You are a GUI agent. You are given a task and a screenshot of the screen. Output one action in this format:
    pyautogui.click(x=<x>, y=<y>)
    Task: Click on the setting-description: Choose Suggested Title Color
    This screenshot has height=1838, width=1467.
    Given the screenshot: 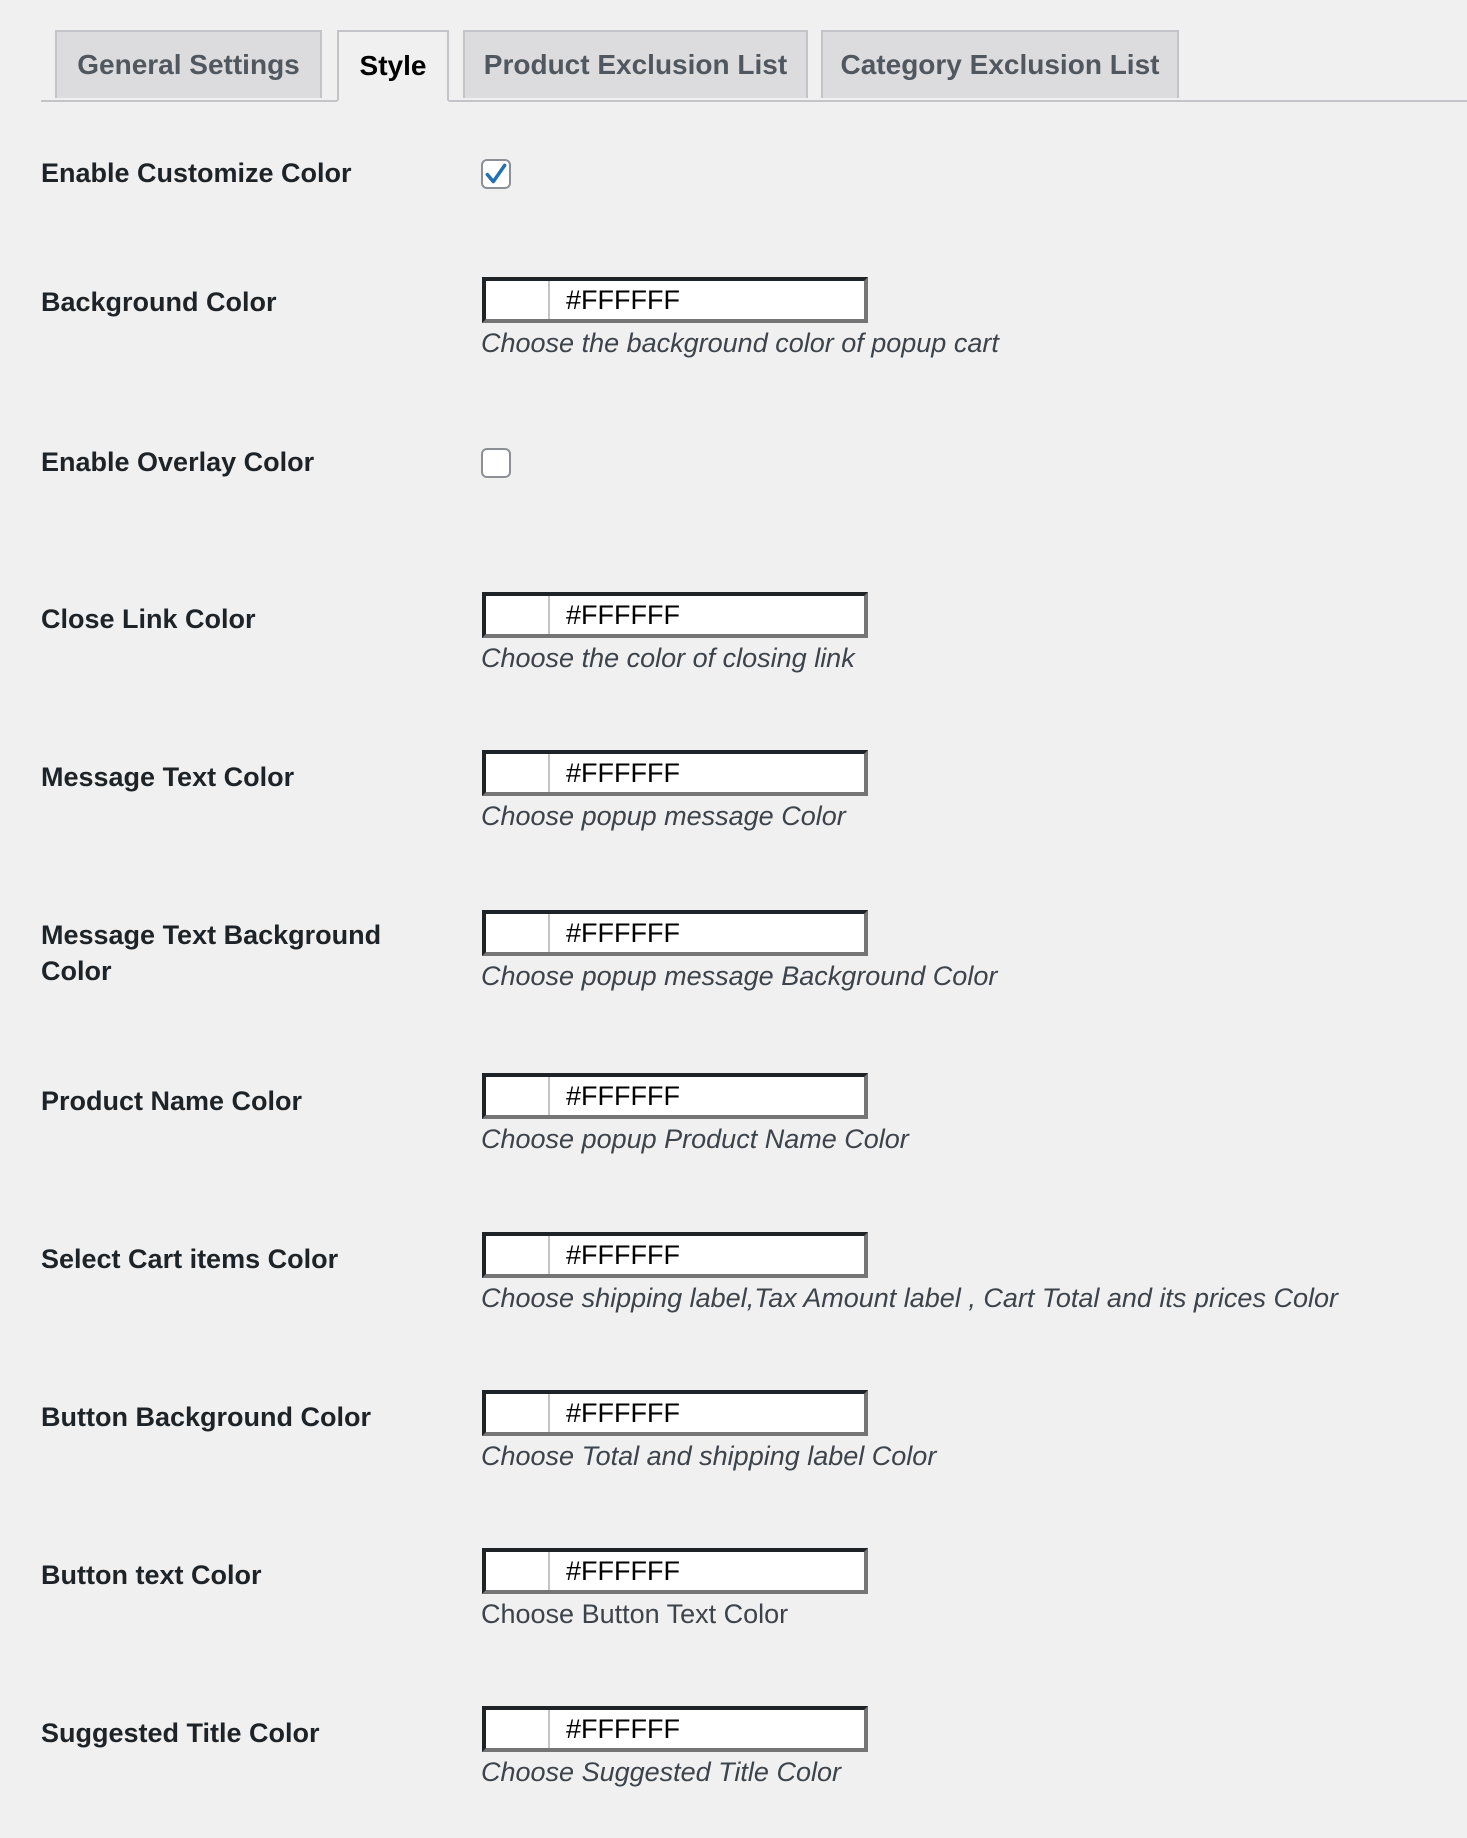 What is the action you would take?
    pyautogui.click(x=661, y=1772)
    